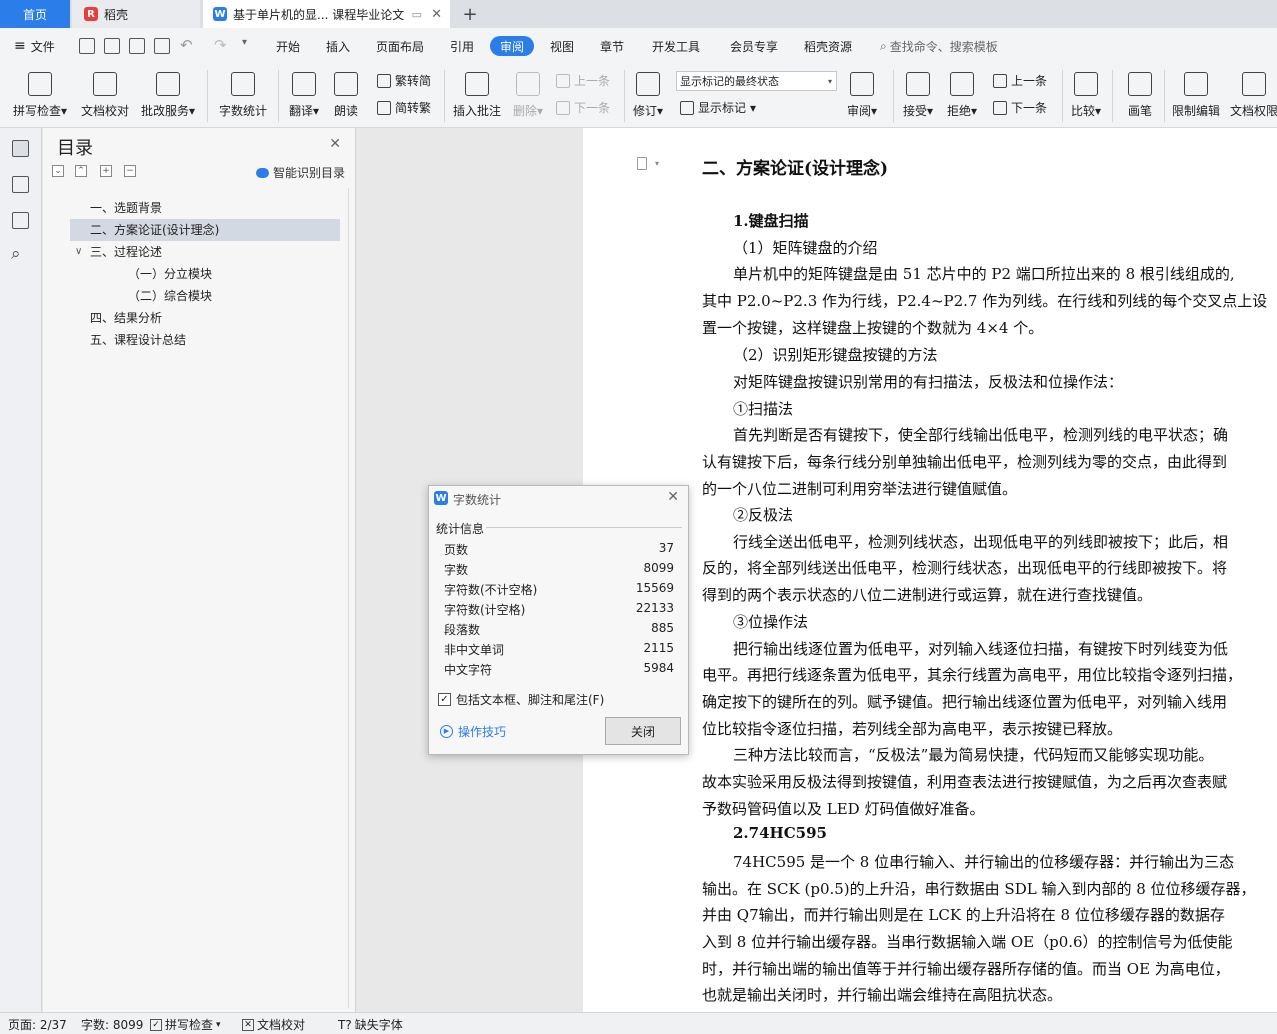  Describe the element at coordinates (473, 731) in the screenshot. I see `tips-link: ▶ 操作技巧` at that location.